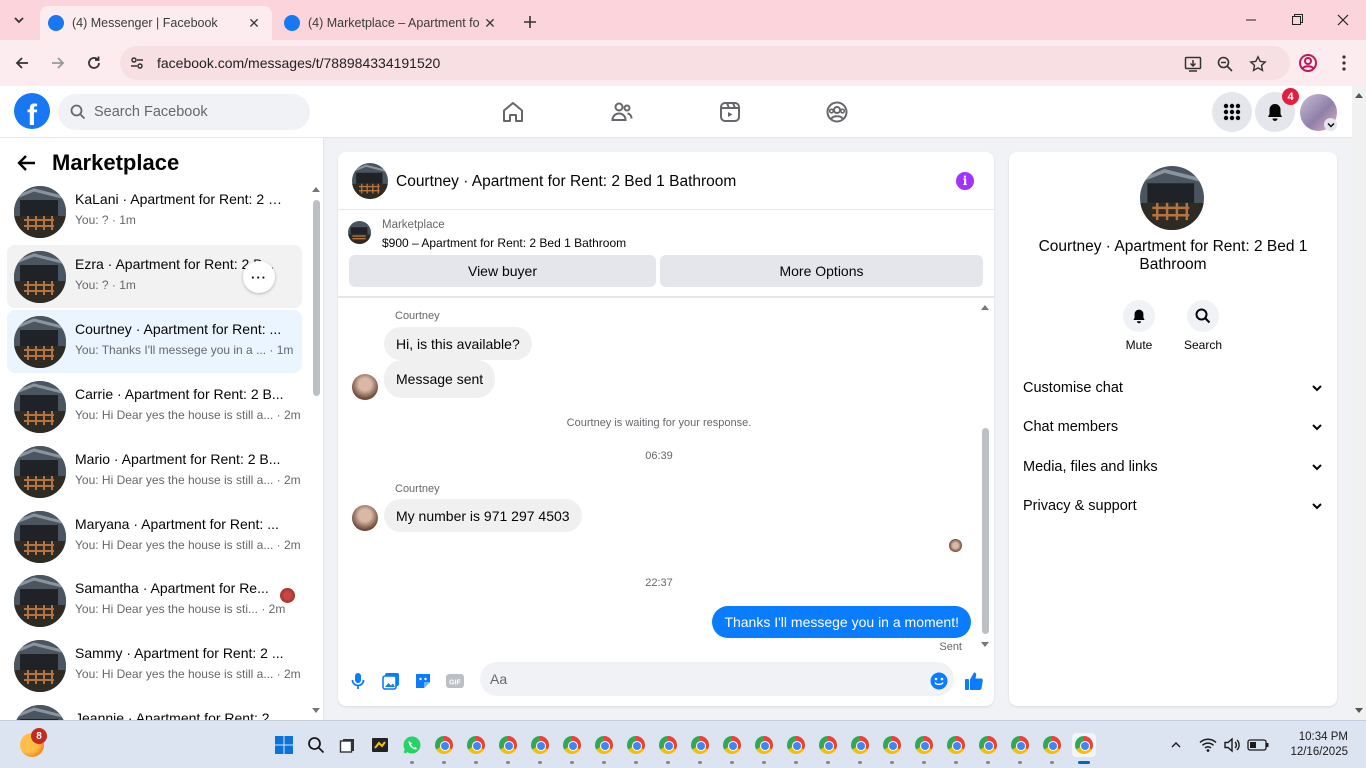  I want to click on bookmark-star-icon, so click(1258, 64).